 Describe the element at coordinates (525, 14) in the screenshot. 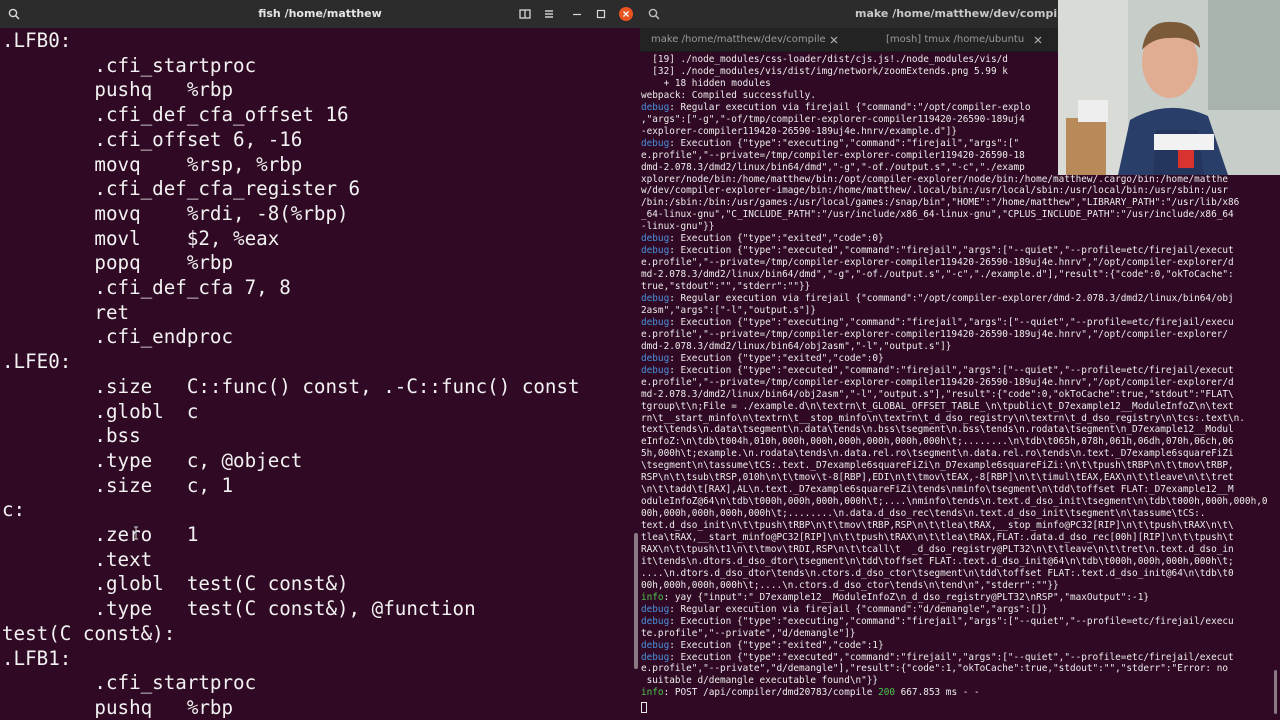

I see `split-view-icon` at that location.